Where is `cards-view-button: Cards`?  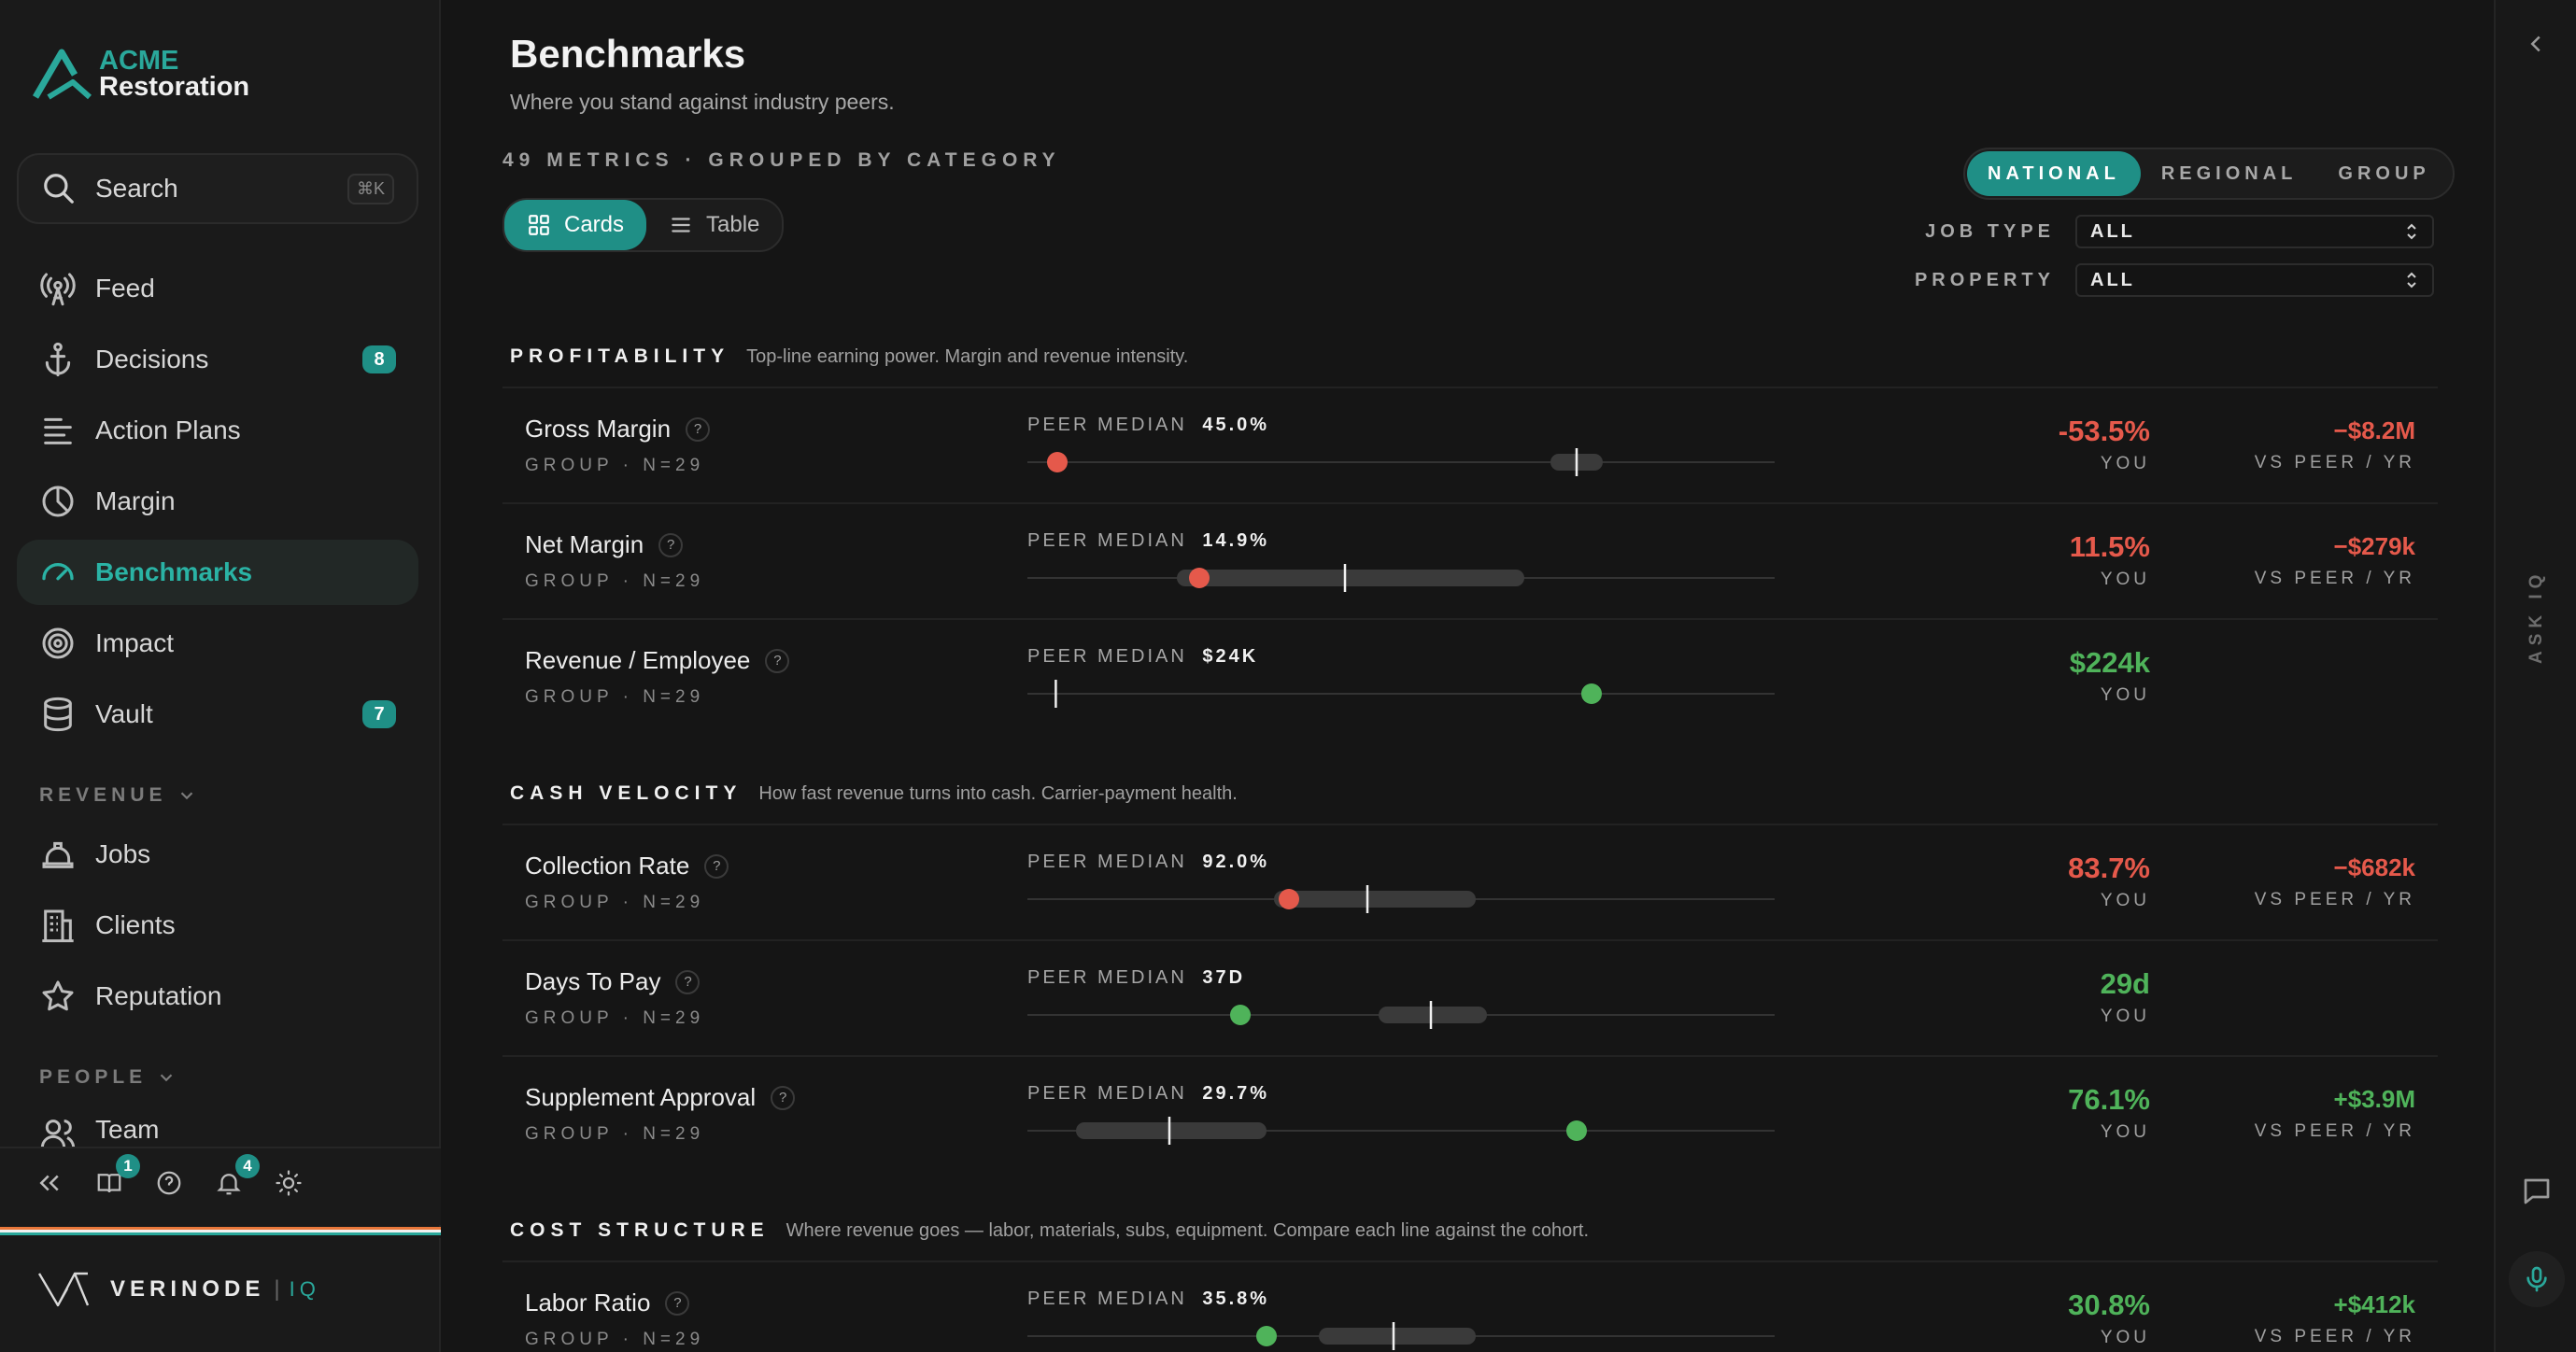
cards-view-button: Cards is located at coordinates (575, 225).